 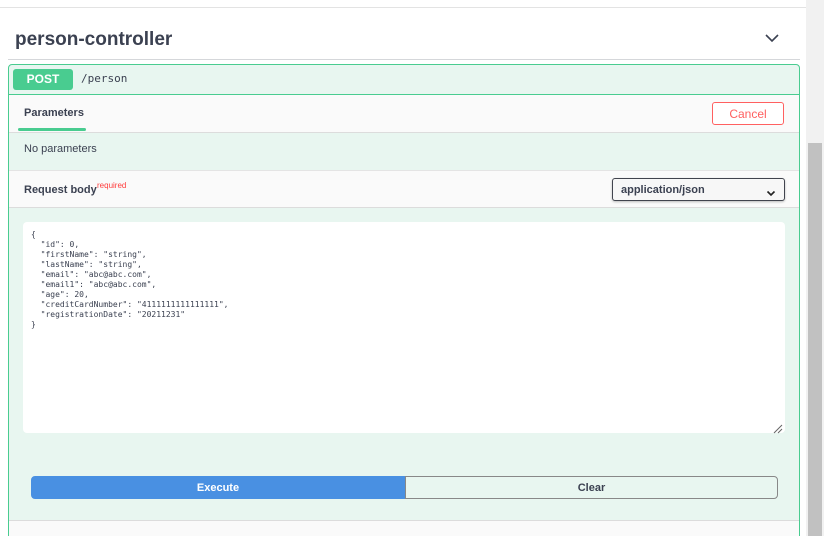 I want to click on cancel-button: Cancel, so click(x=748, y=113).